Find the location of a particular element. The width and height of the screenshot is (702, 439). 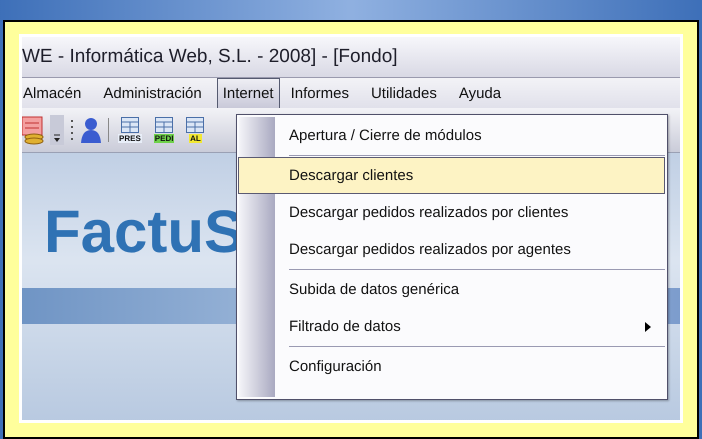

logo-text: FactuS is located at coordinates (144, 231).